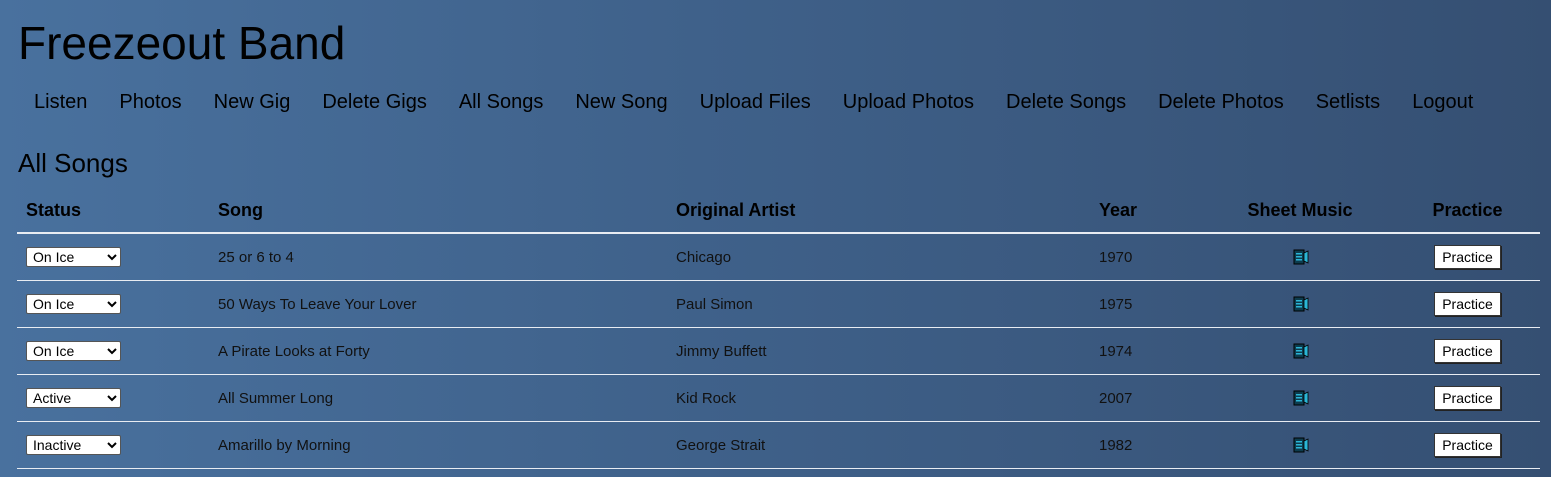 The image size is (1551, 477). I want to click on song-title: A Pirate Looks at Forty, so click(438, 351).